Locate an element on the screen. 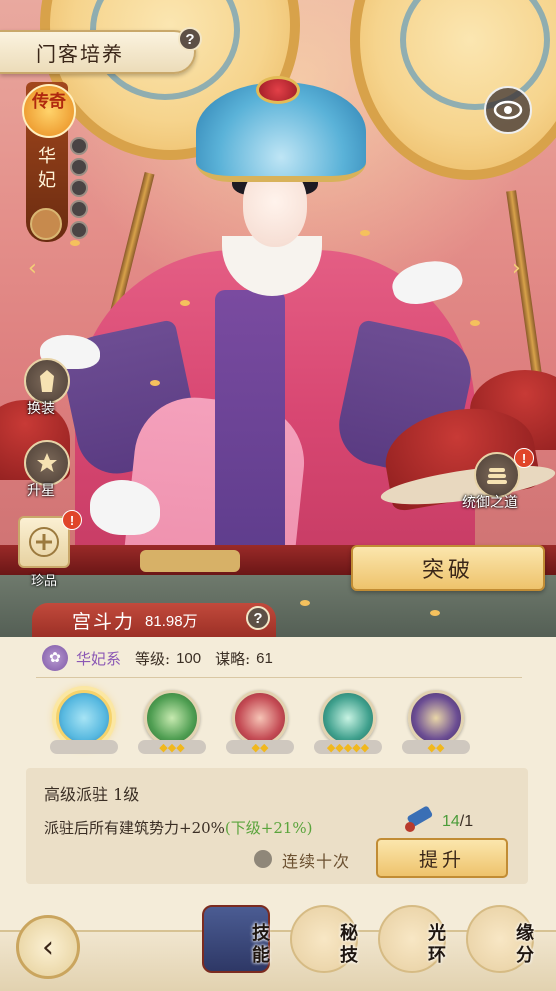 The height and width of the screenshot is (991, 556). power-value: 81.98万 is located at coordinates (171, 621).